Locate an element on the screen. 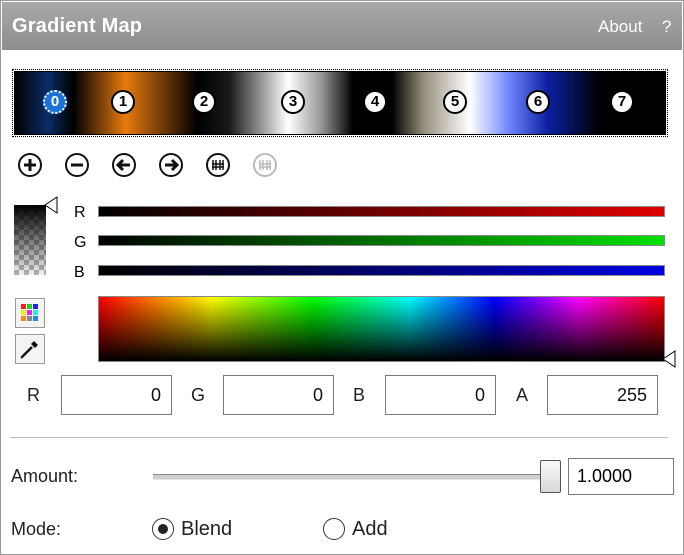 Image resolution: width=684 pixels, height=555 pixels. green-channel-slider is located at coordinates (381, 240).